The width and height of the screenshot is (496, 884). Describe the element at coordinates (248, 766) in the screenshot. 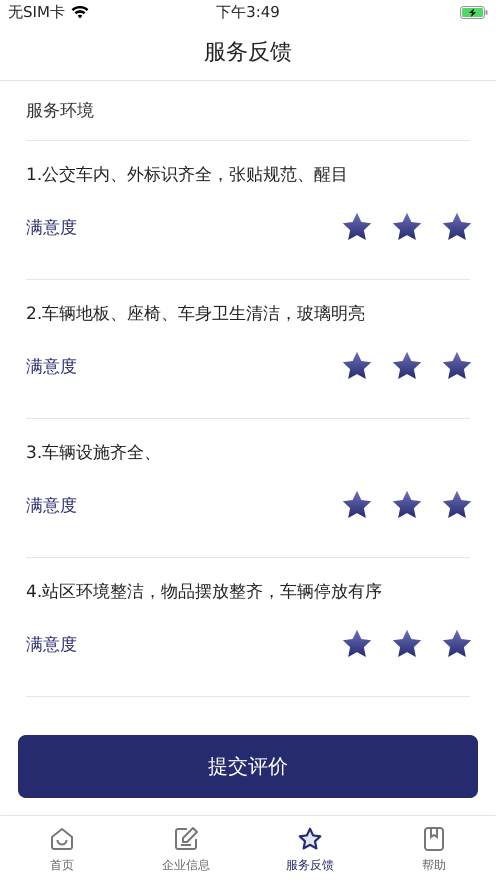

I see `submit-button: 提交评价` at that location.